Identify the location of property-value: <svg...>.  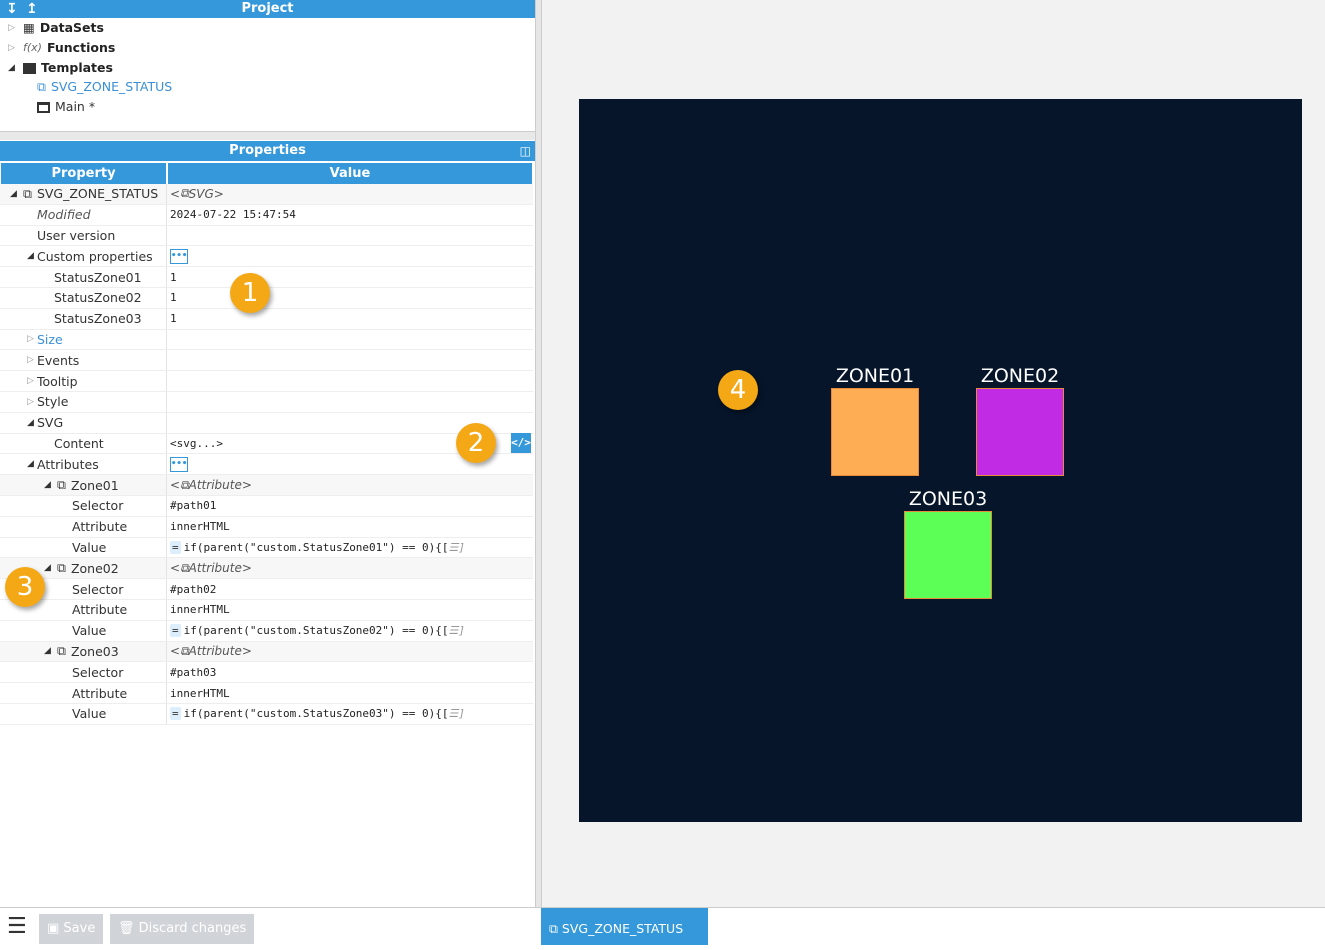
(196, 443).